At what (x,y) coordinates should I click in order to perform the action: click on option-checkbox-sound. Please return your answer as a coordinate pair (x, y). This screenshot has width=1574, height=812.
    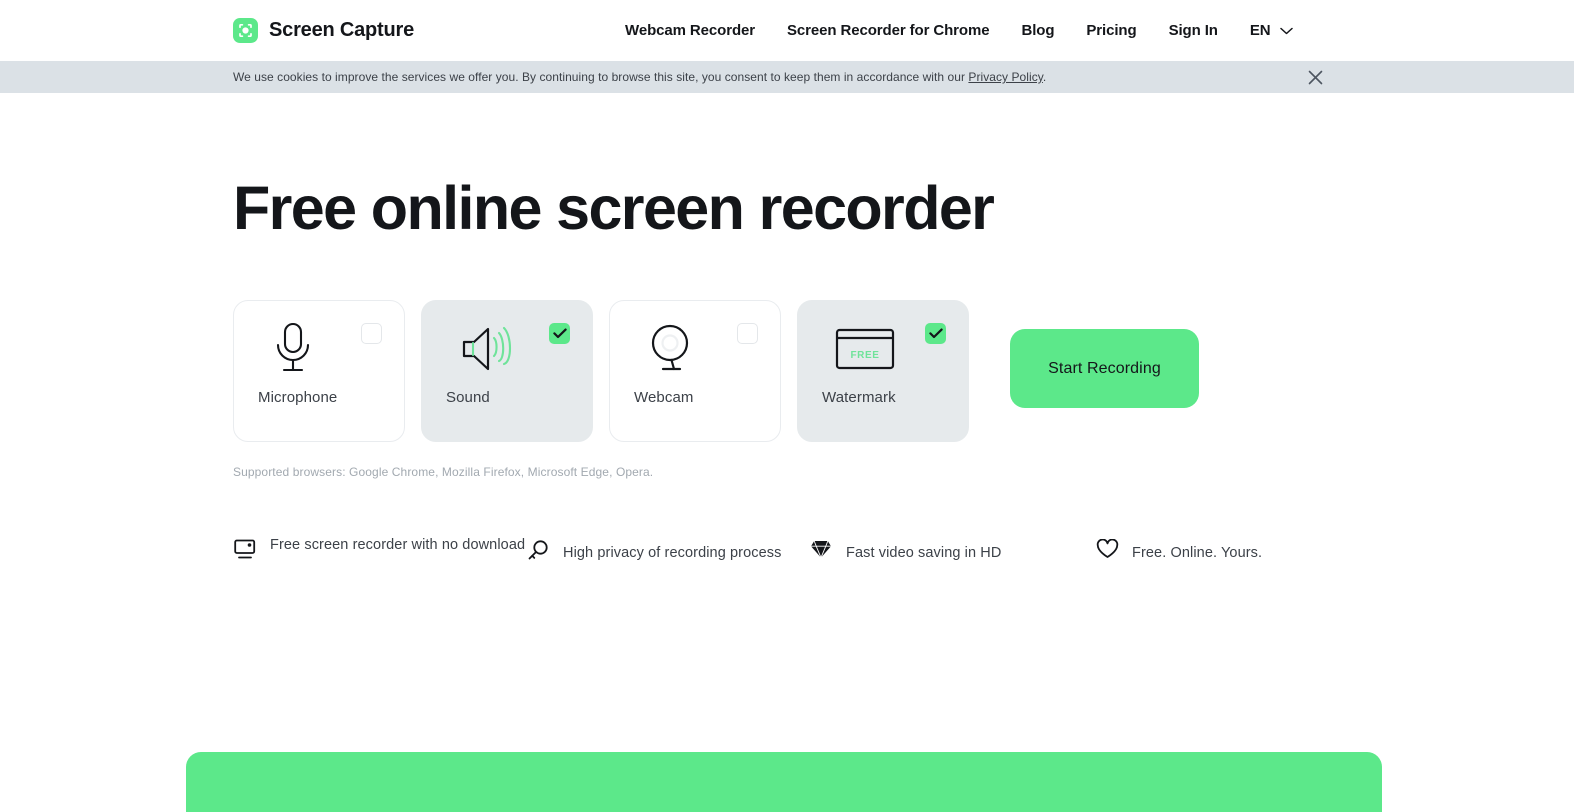
    Looking at the image, I should click on (559, 333).